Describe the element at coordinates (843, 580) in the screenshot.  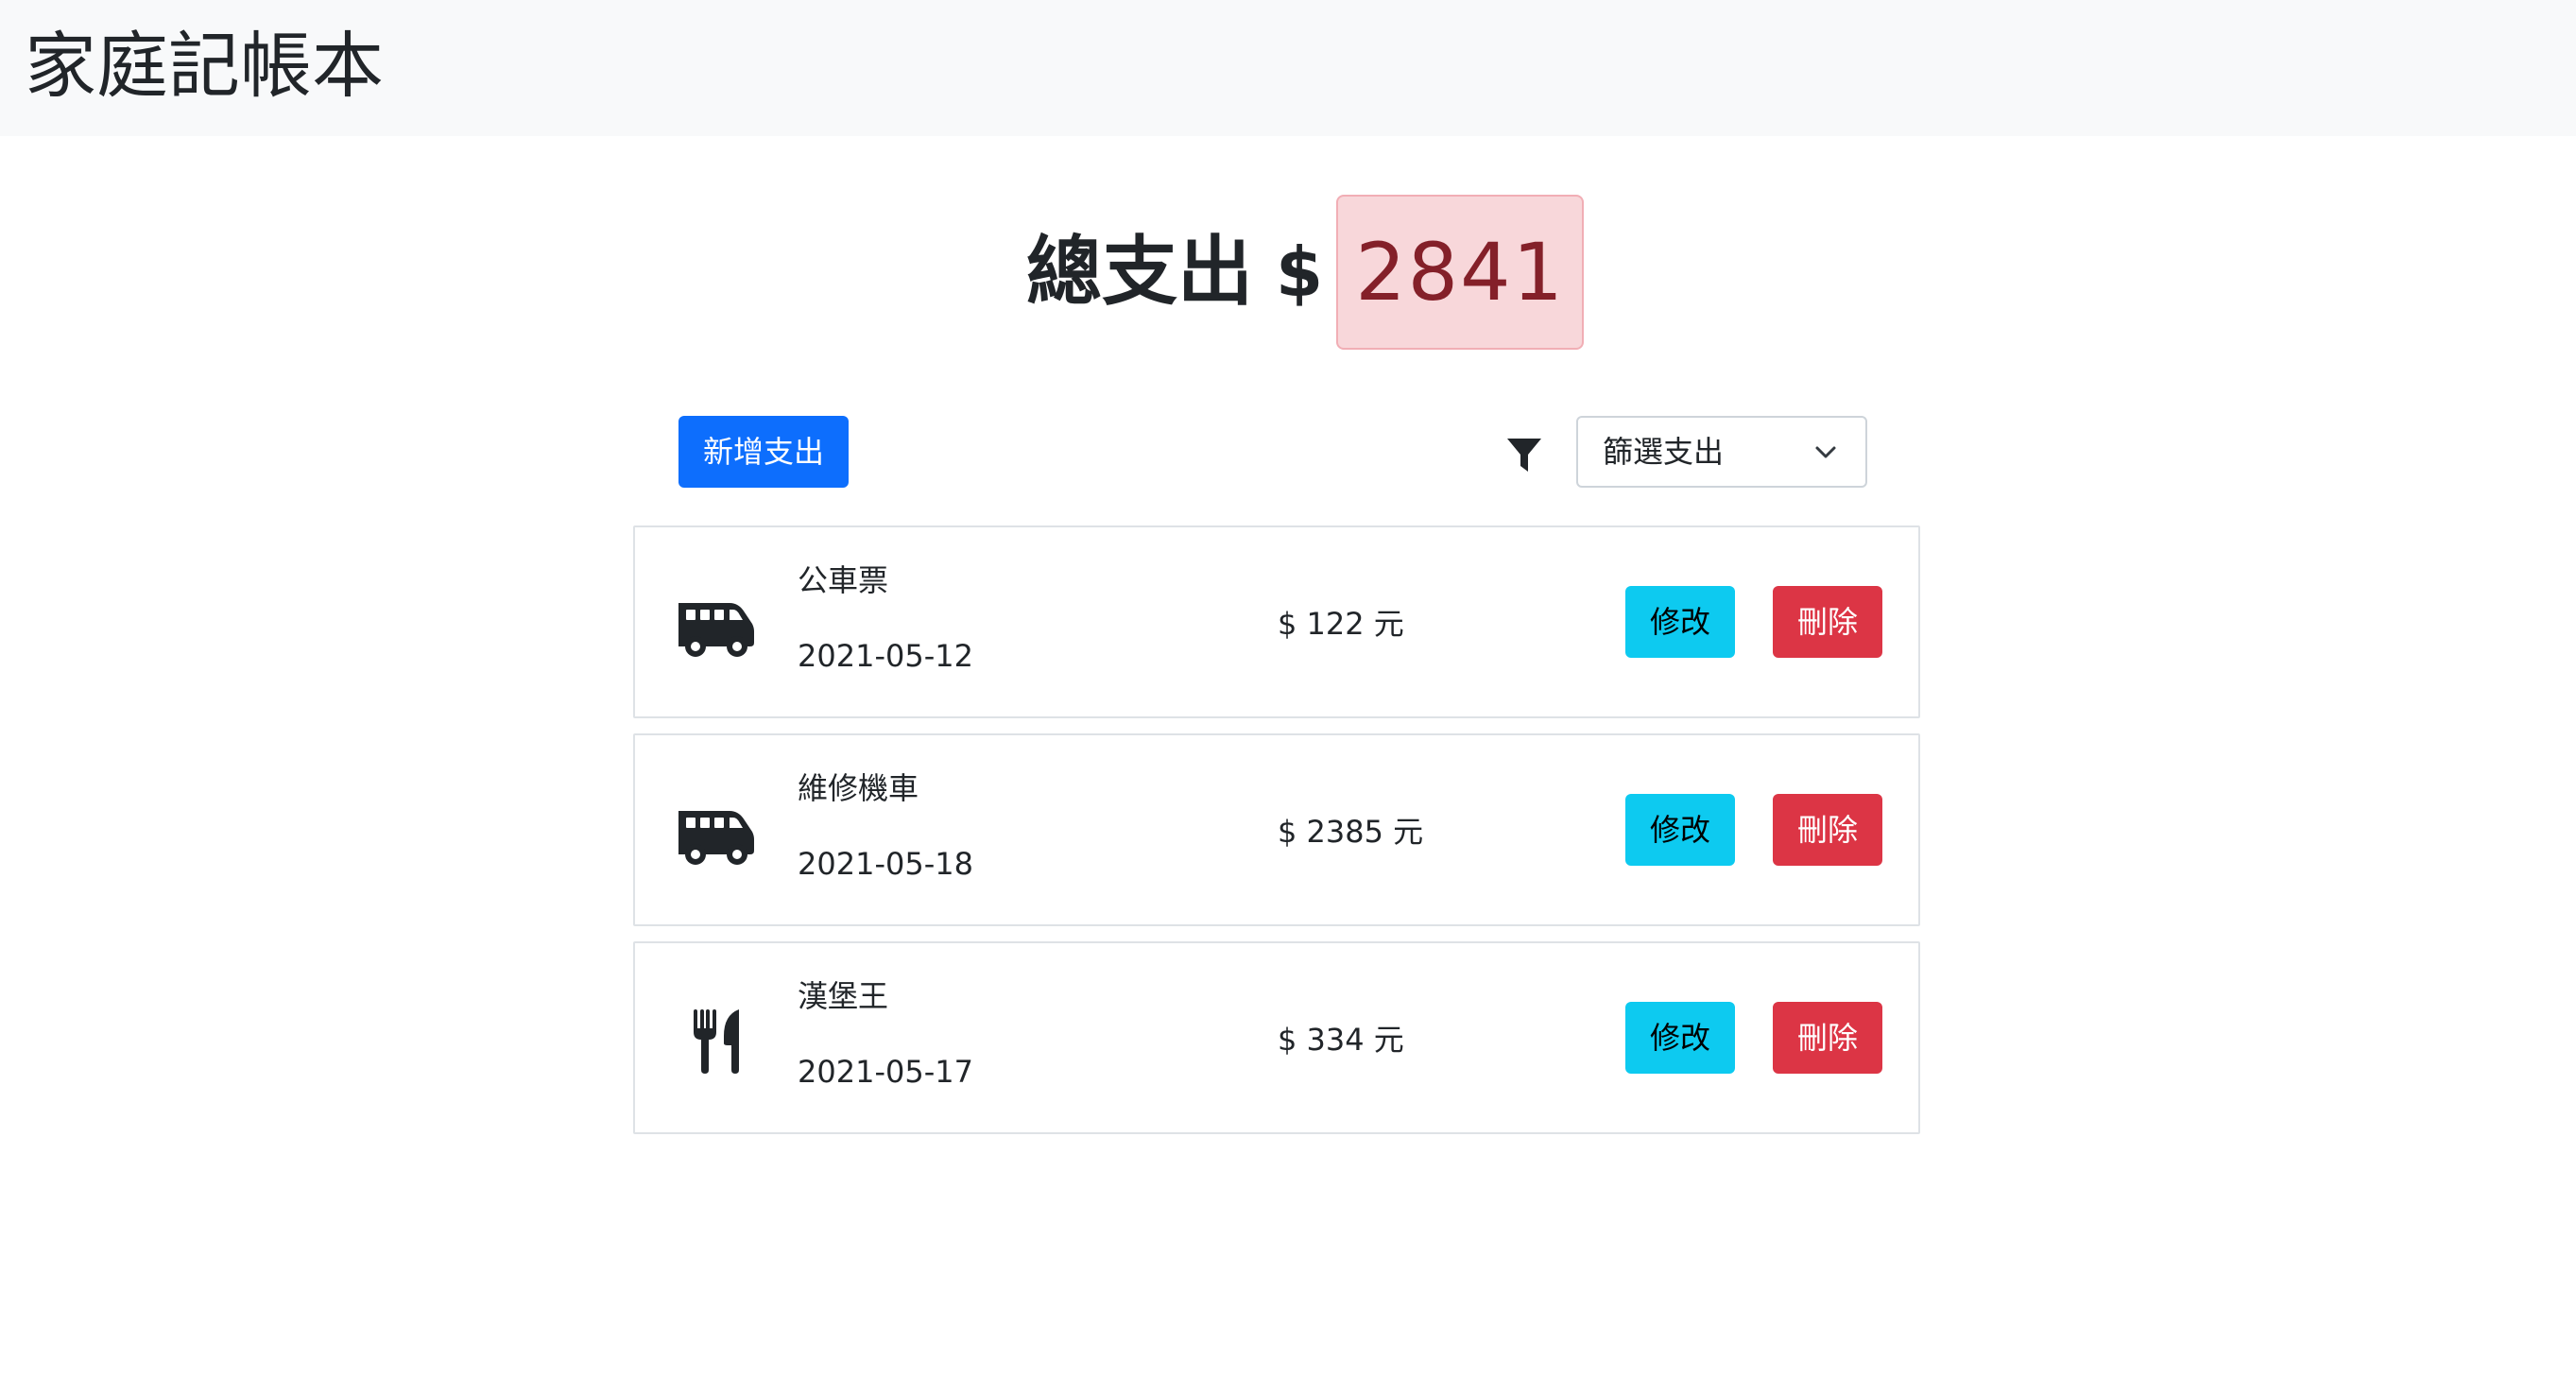
I see `expense-name: 公車票` at that location.